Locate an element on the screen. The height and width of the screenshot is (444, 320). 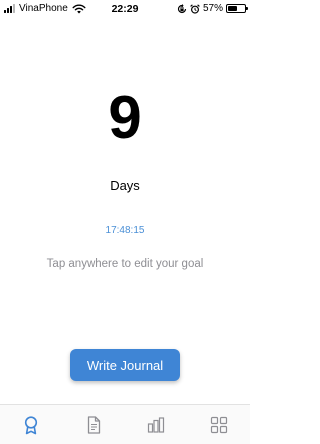
battery-fill is located at coordinates (233, 8).